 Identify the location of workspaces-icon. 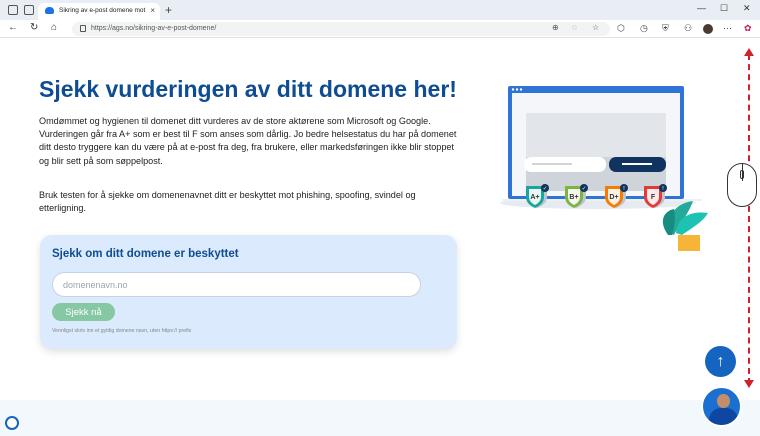
(13, 10).